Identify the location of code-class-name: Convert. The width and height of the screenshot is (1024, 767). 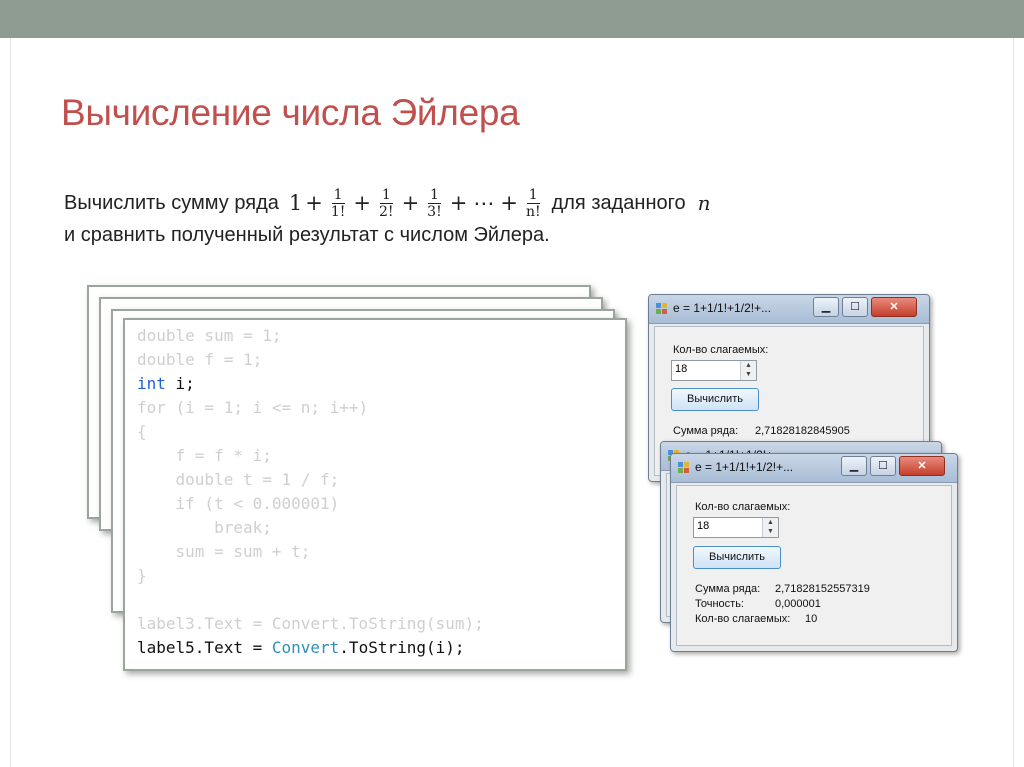
(305, 647).